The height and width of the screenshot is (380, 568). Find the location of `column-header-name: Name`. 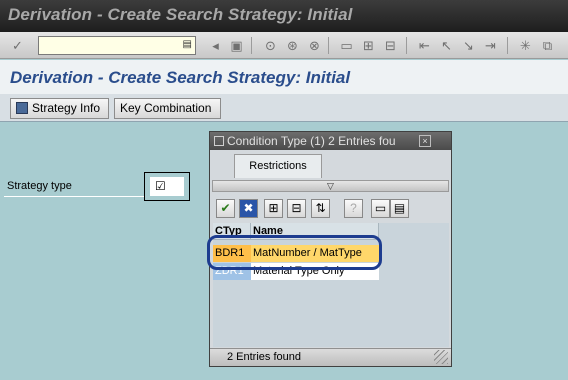

column-header-name: Name is located at coordinates (315, 231).